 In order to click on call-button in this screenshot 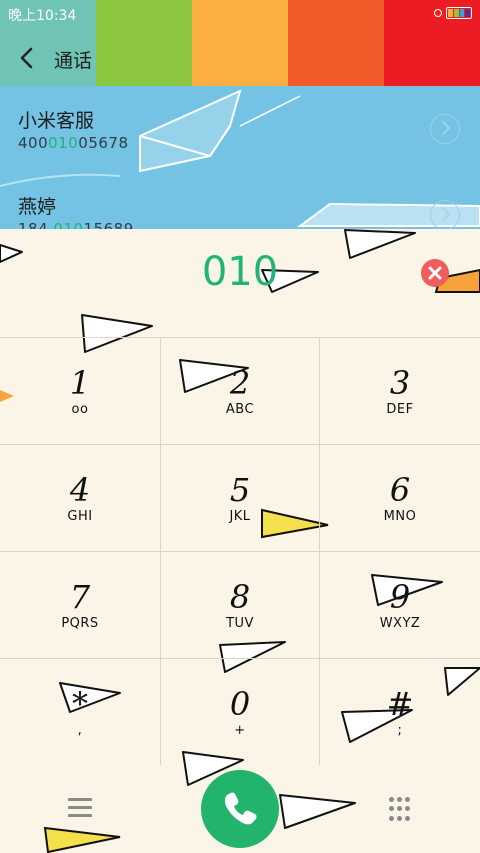, I will do `click(240, 809)`.